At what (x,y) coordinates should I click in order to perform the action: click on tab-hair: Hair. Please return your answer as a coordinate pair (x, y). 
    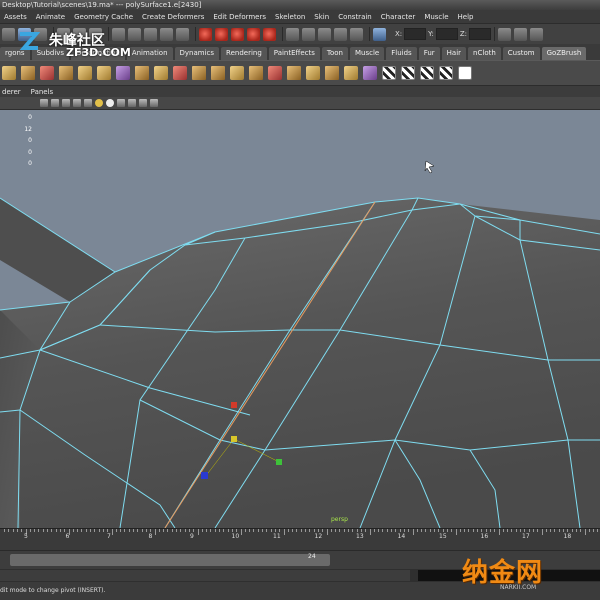
    Looking at the image, I should click on (454, 53).